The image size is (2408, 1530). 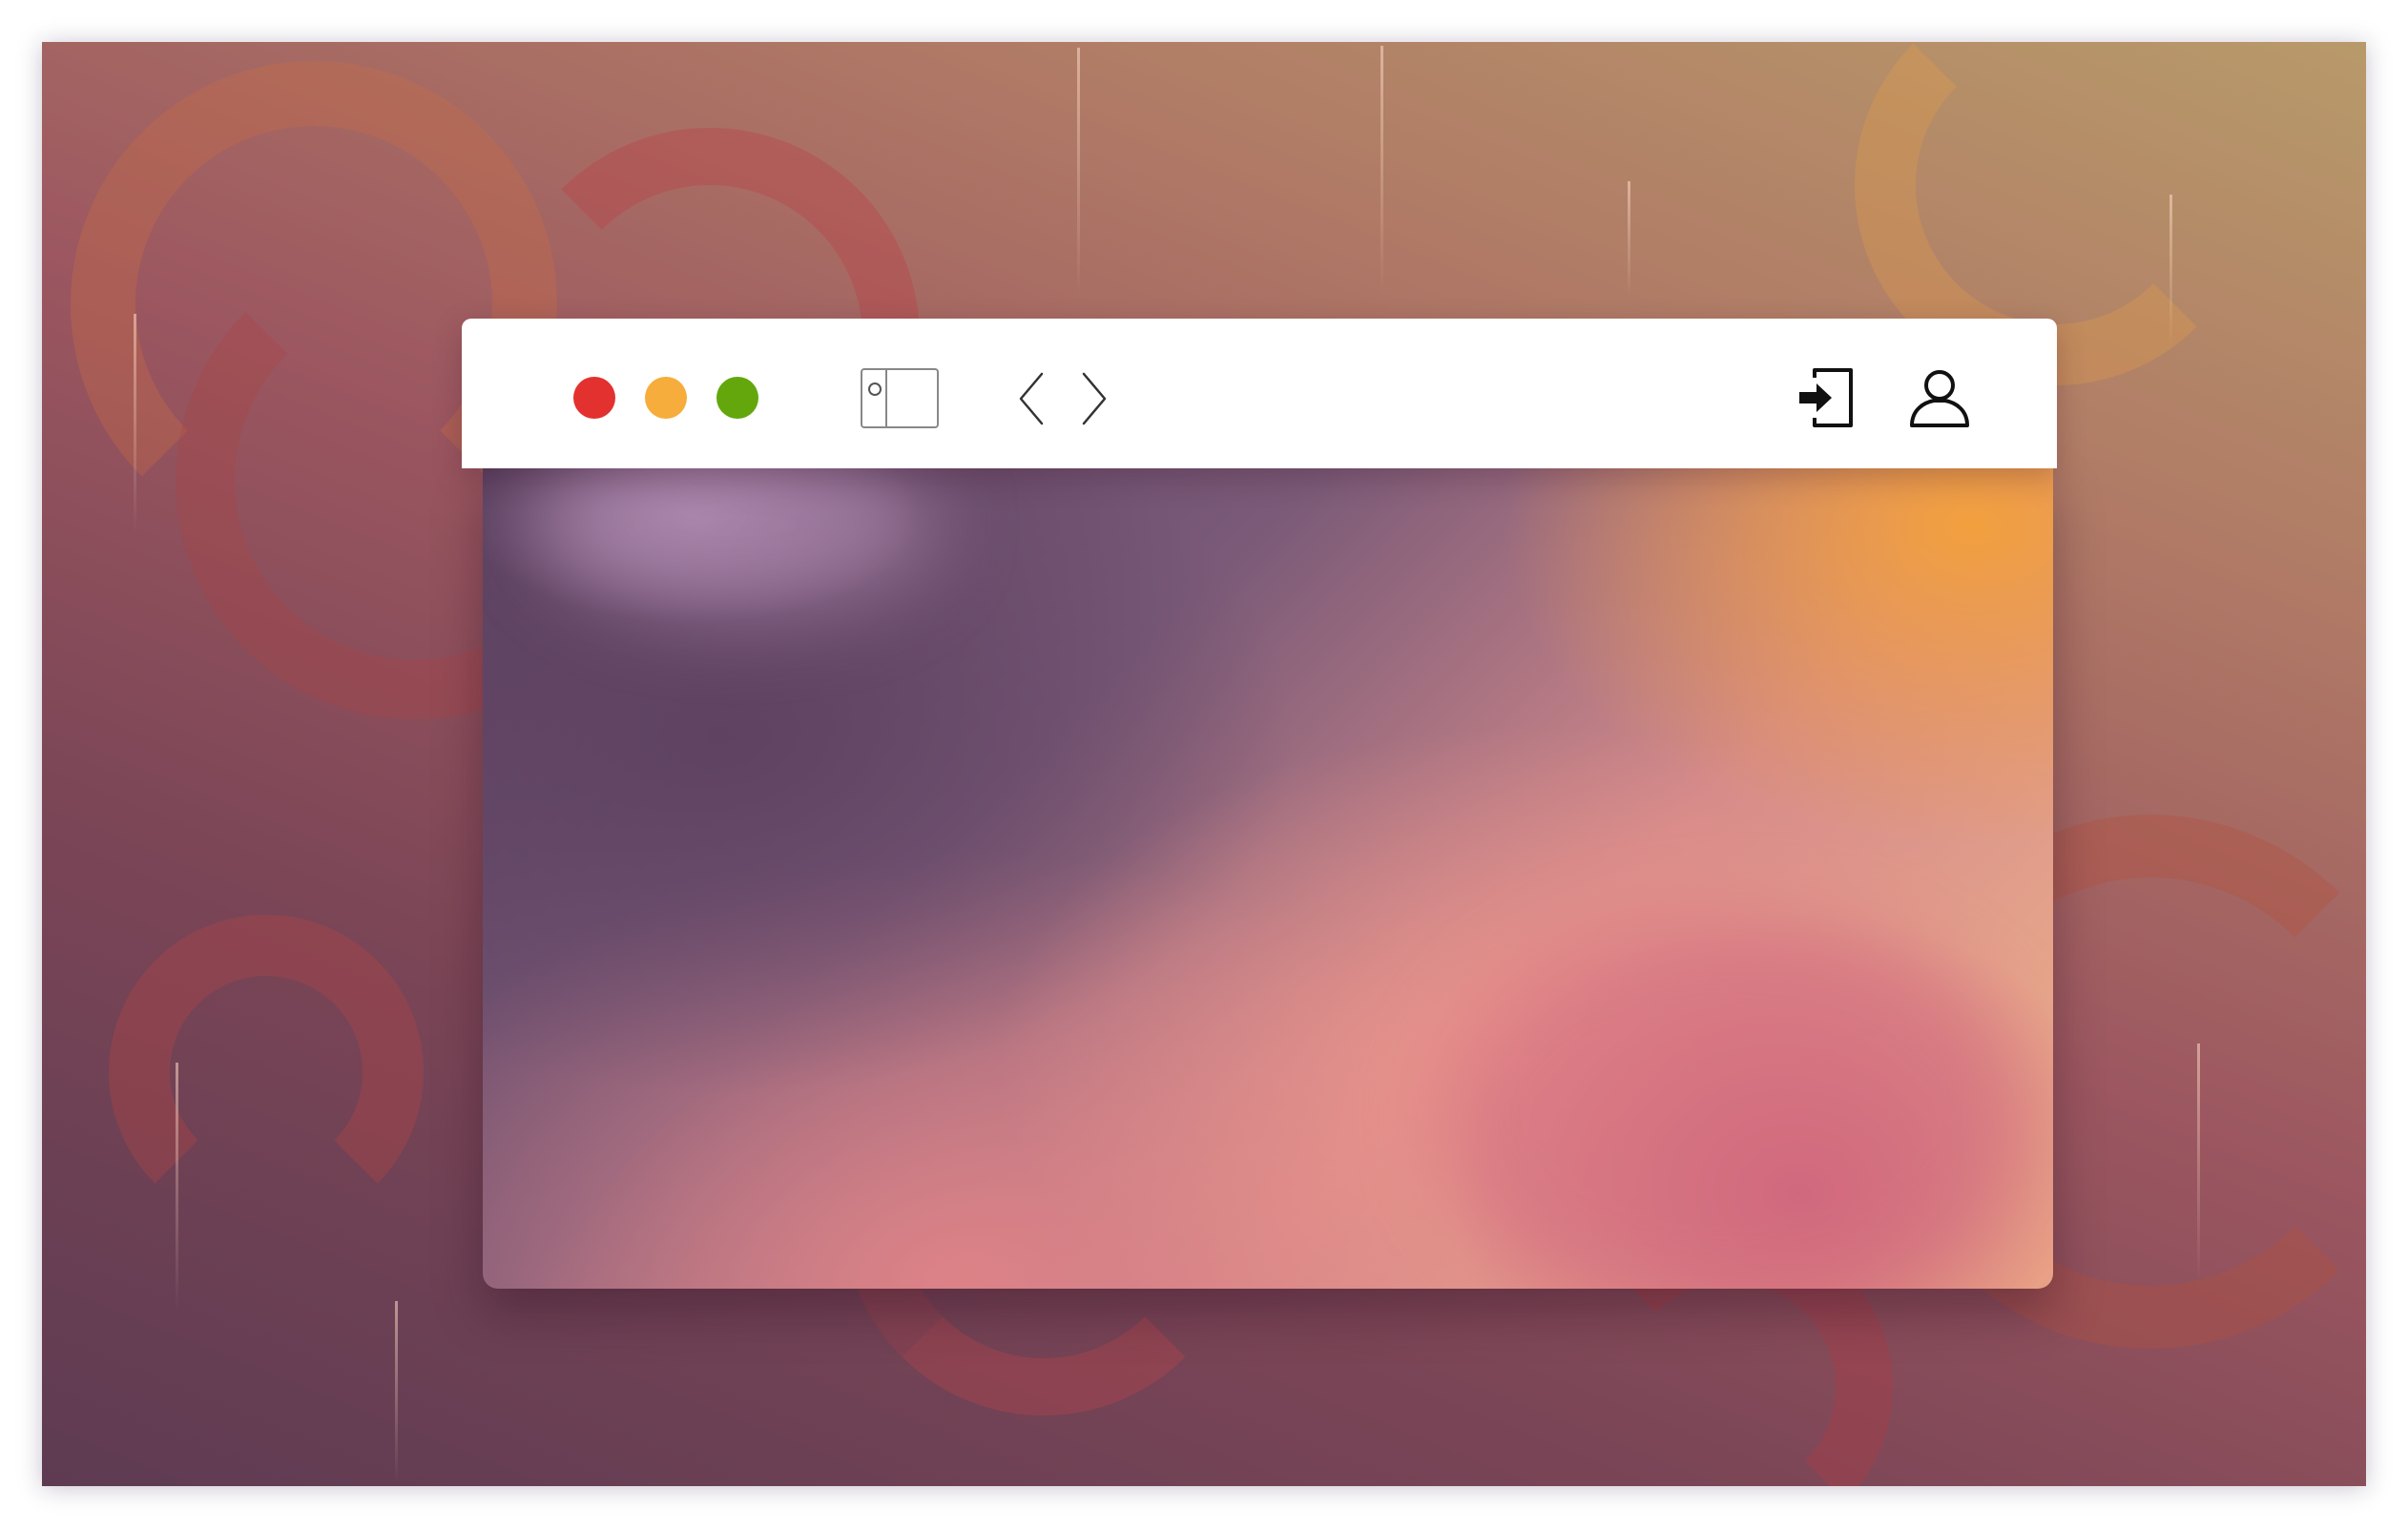 I want to click on decorative-arc, so click(x=266, y=1073).